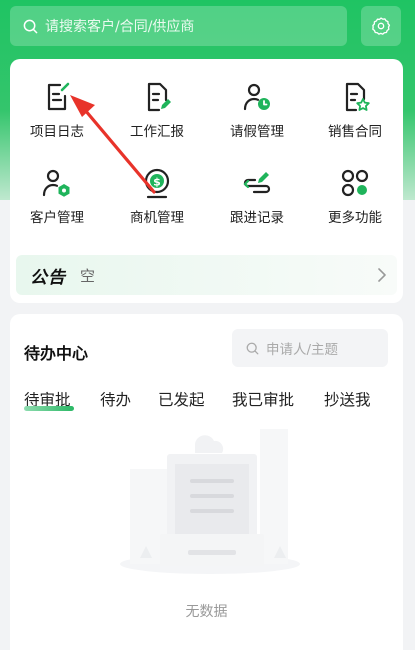  I want to click on menu-item-label: 工作汇报, so click(157, 132).